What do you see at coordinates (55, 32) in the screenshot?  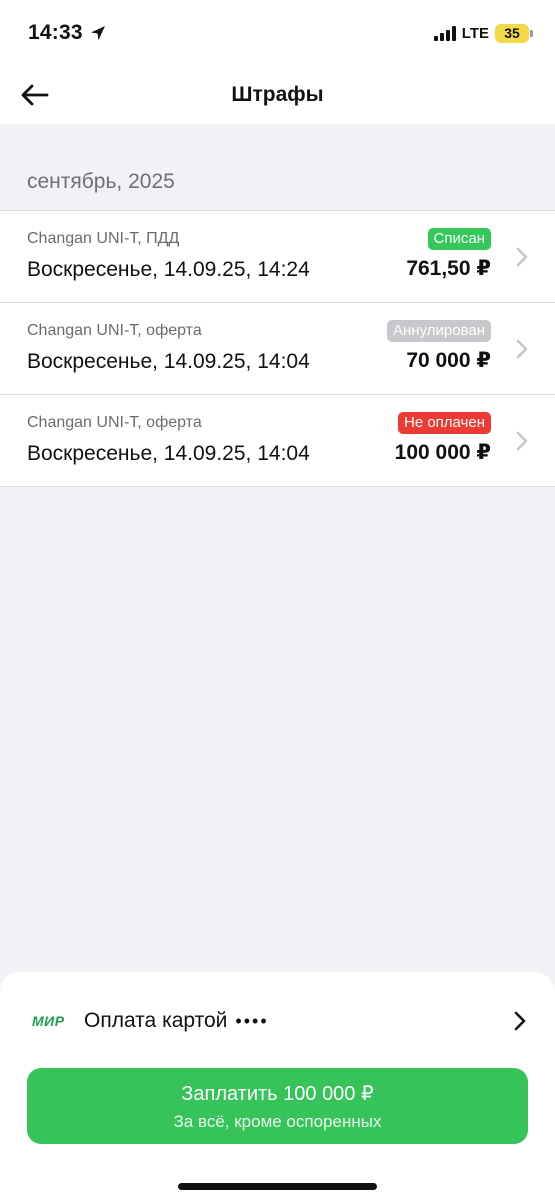 I see `status-time: 14:33` at bounding box center [55, 32].